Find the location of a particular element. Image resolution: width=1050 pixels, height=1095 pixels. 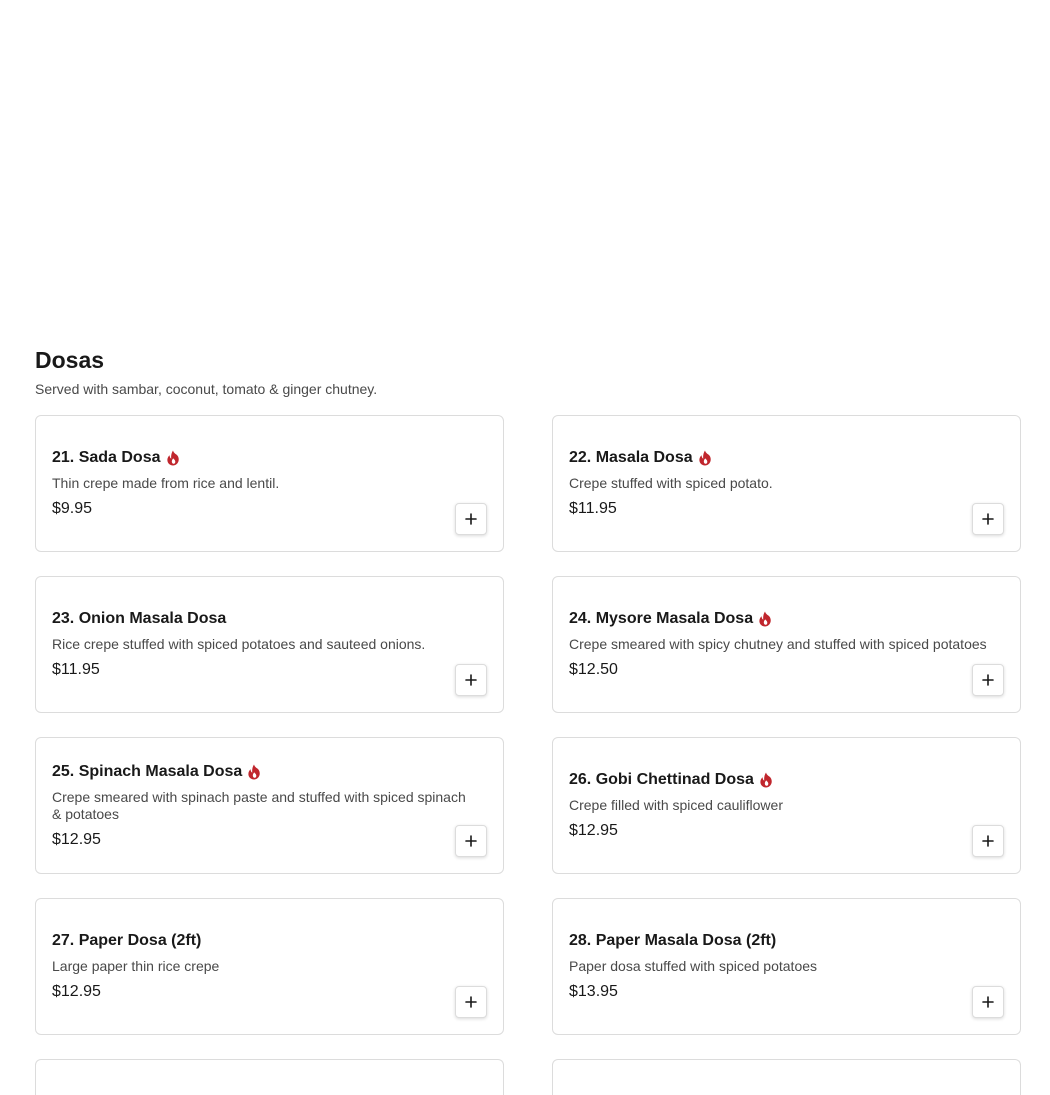

section-title: Dosas is located at coordinates (70, 360).